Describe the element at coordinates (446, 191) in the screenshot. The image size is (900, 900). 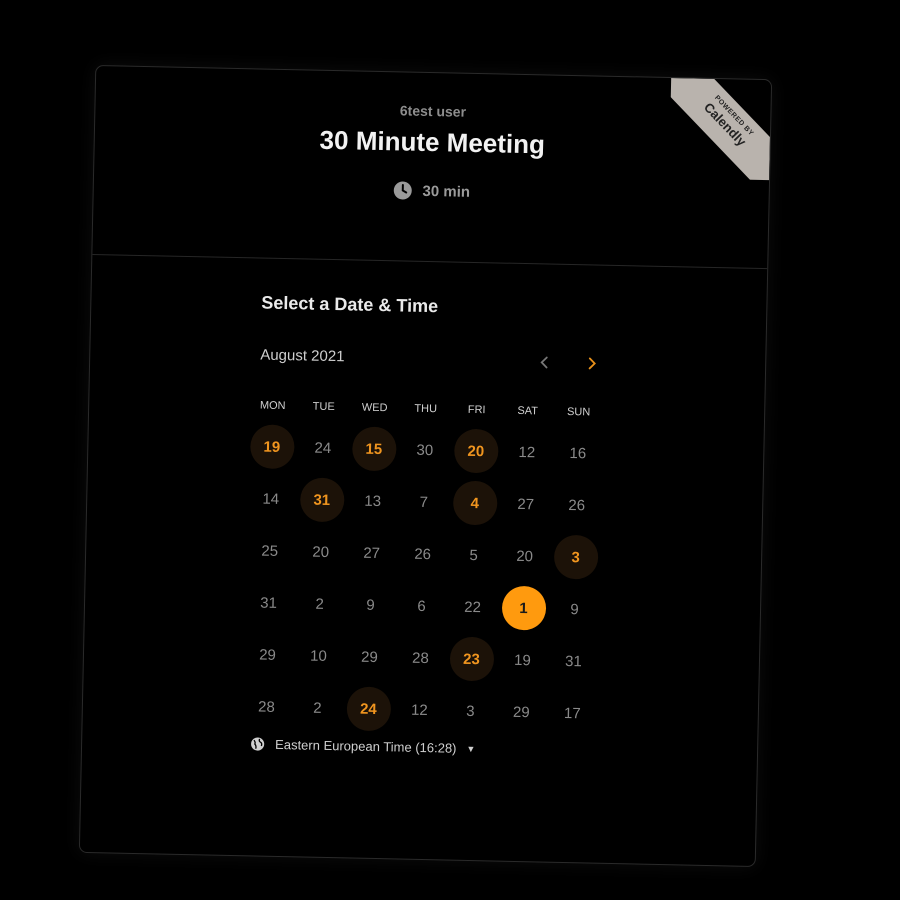
I see `duration-label: 30 min` at that location.